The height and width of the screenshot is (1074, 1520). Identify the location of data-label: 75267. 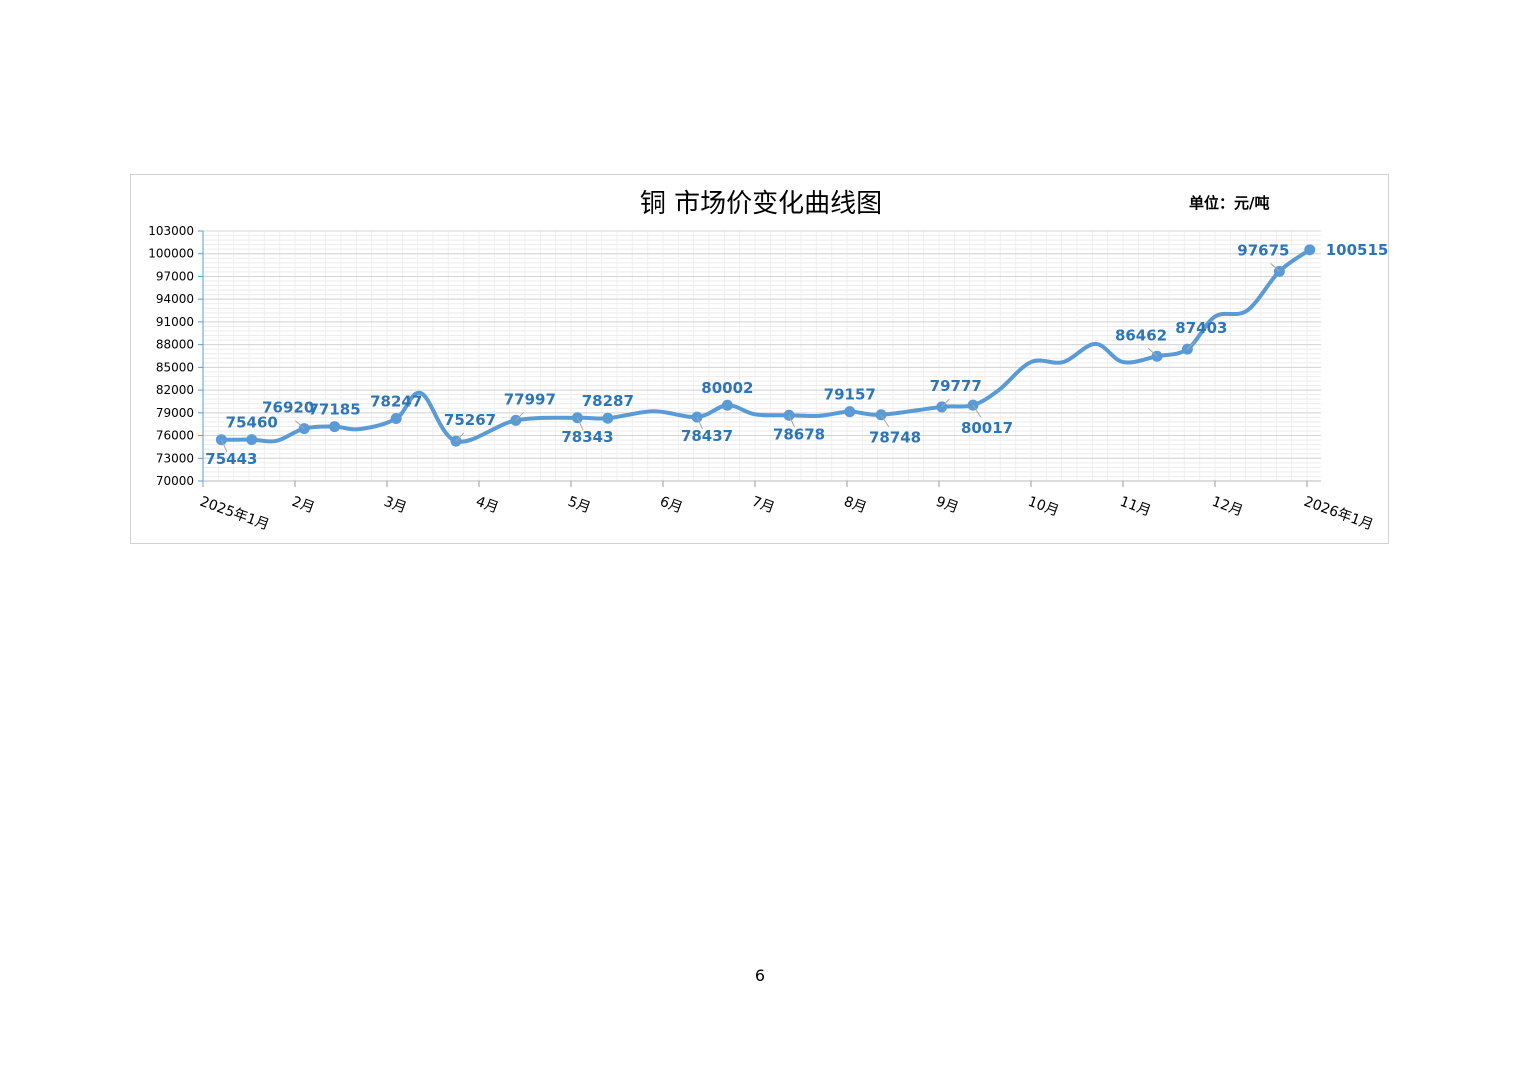
(470, 420).